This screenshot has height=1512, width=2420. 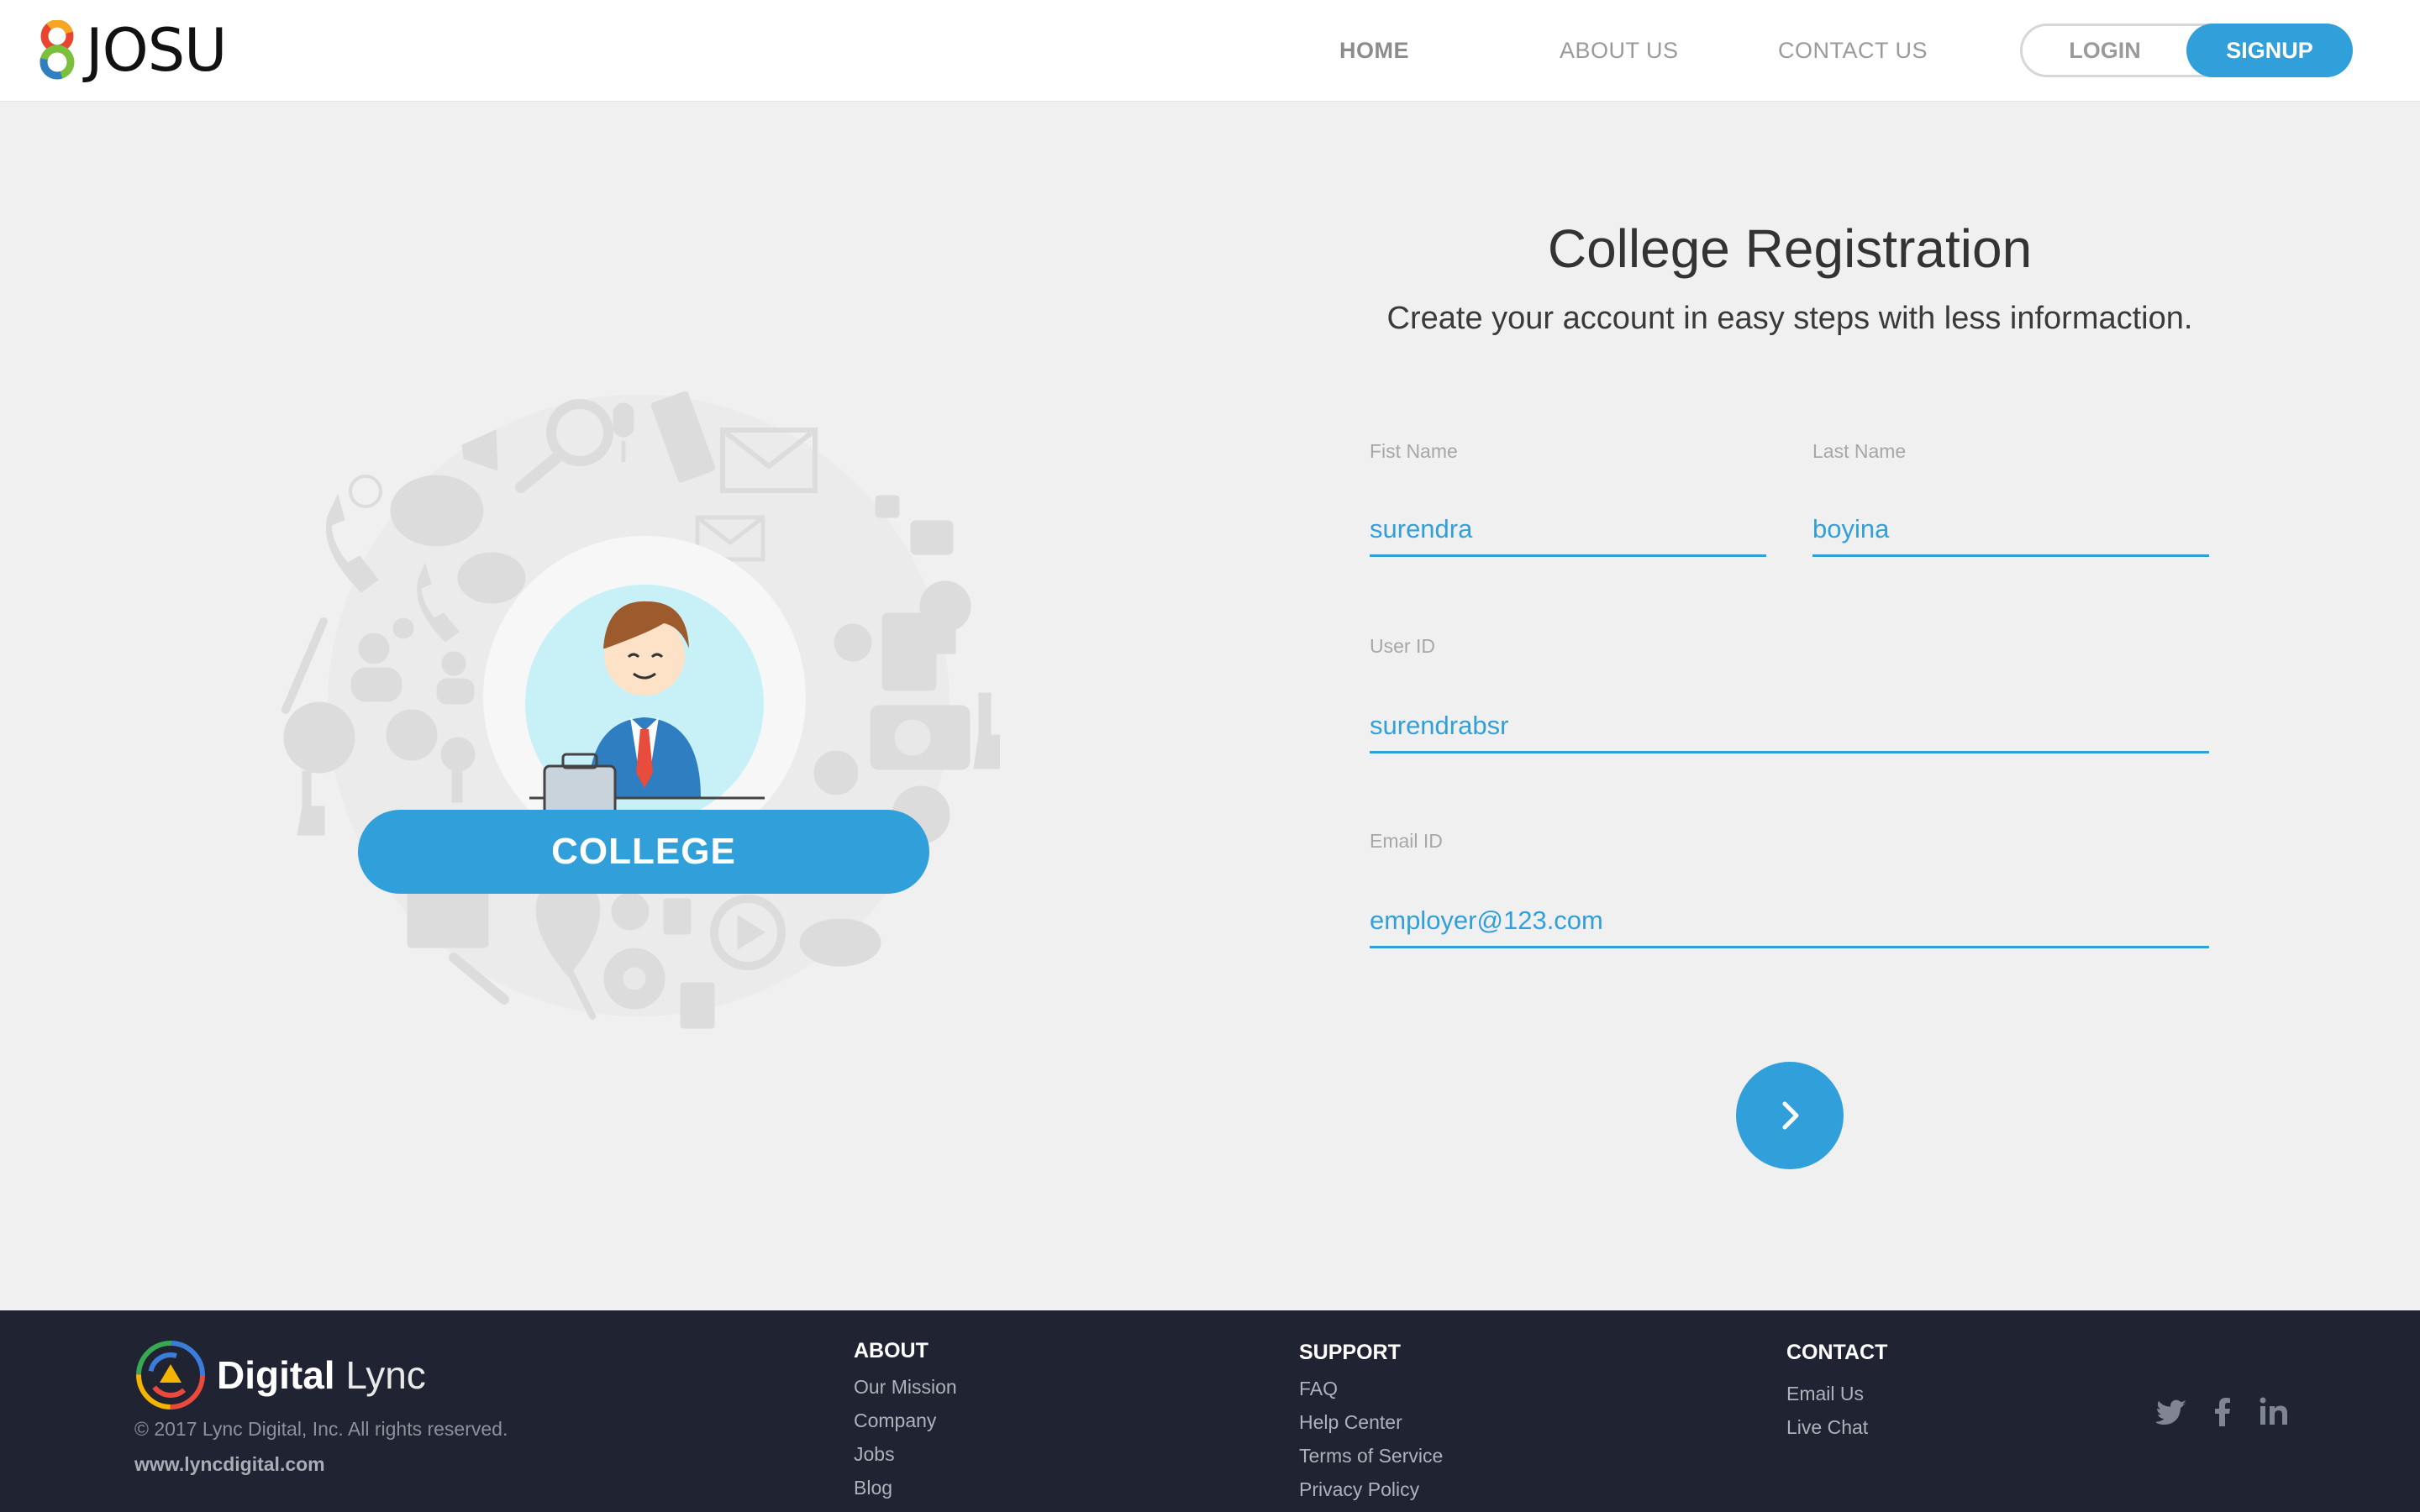 What do you see at coordinates (229, 1464) in the screenshot?
I see `website-link: www.lyncdigital.com` at bounding box center [229, 1464].